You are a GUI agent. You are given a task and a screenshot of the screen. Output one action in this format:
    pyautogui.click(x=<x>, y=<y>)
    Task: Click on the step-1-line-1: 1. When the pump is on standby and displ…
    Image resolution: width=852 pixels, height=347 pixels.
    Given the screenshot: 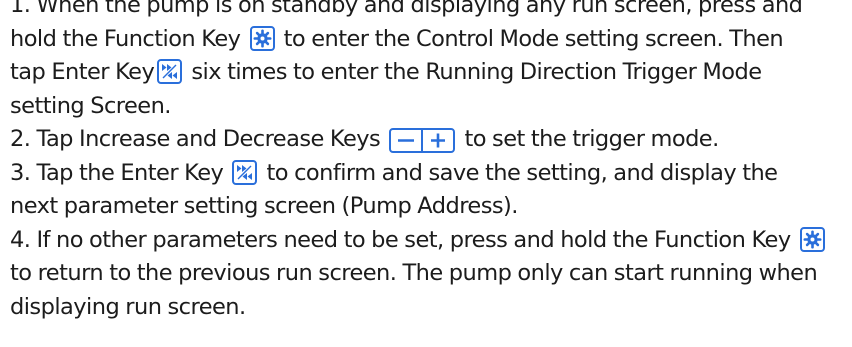 What is the action you would take?
    pyautogui.click(x=429, y=11)
    